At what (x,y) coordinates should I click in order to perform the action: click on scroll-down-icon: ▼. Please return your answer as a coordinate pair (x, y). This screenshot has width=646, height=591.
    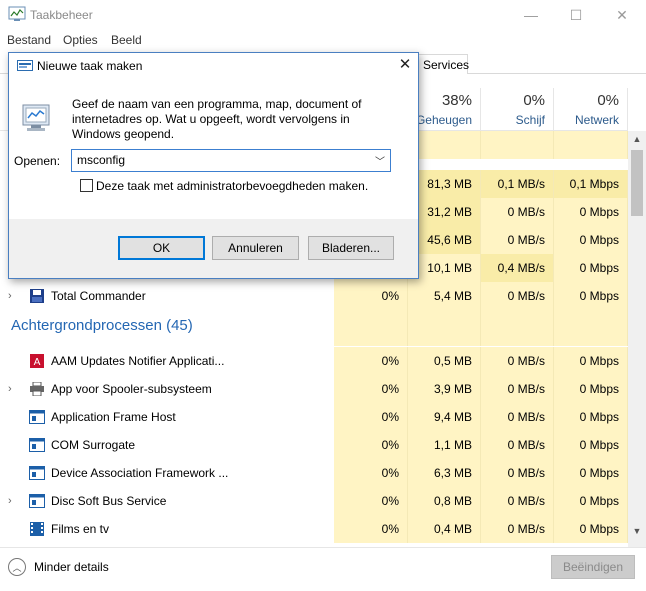
    Looking at the image, I should click on (637, 531).